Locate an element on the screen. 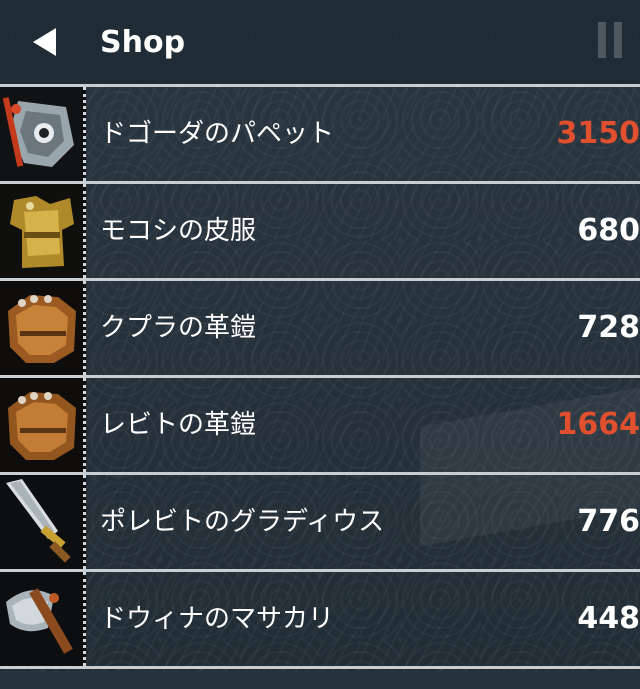  item-name: ドウィナのマサカリ is located at coordinates (217, 619).